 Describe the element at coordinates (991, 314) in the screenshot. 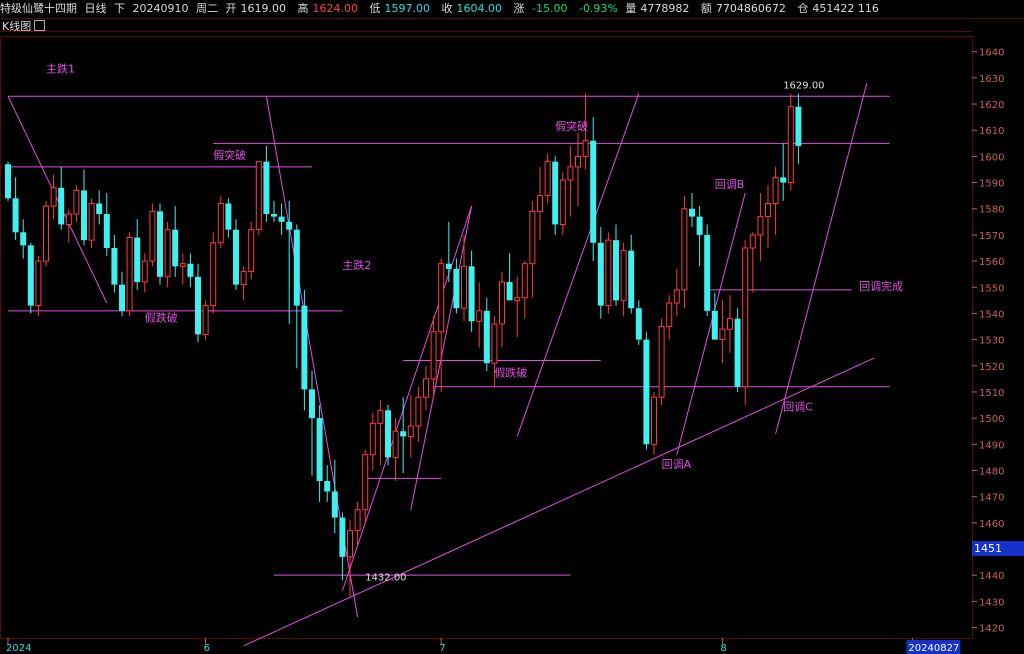

I see `y-tick-label: 1540` at that location.